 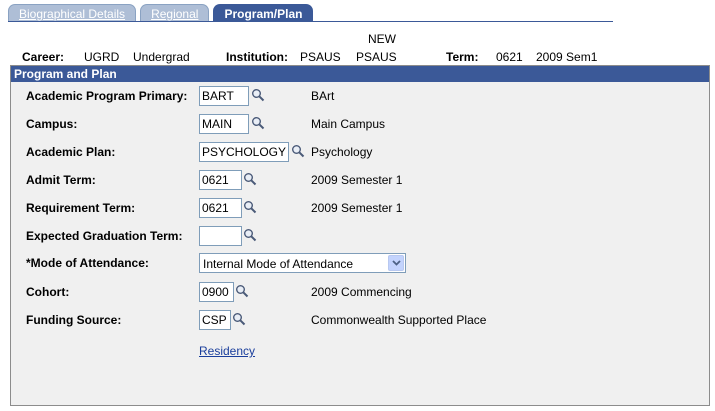 I want to click on expected-grad-term-input, so click(x=220, y=236).